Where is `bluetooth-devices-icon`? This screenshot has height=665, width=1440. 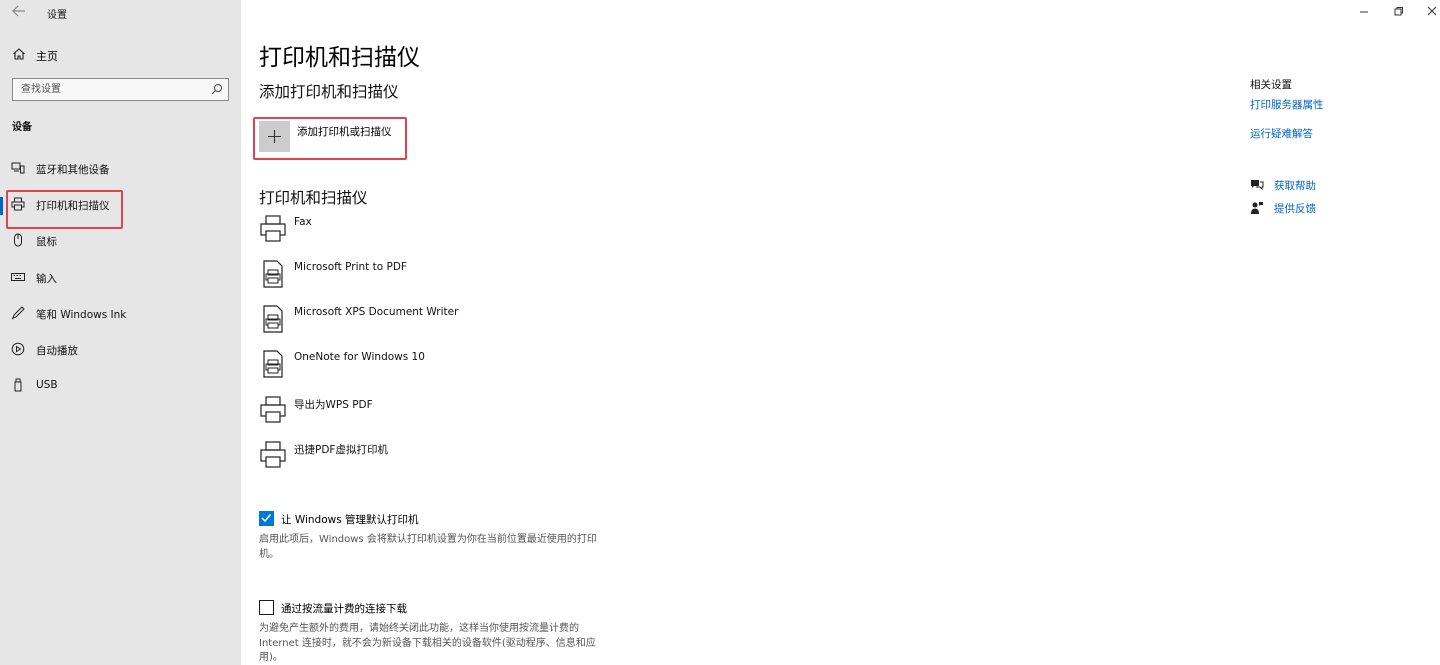 bluetooth-devices-icon is located at coordinates (18, 168).